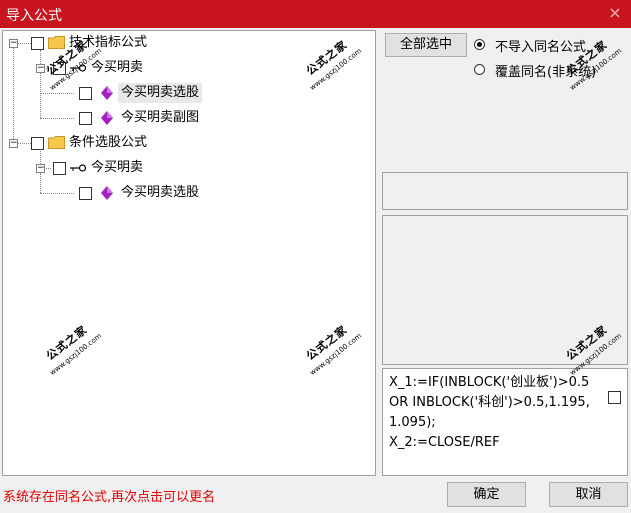 The image size is (631, 513). What do you see at coordinates (426, 45) in the screenshot?
I see `select-all-button: 全部选中` at bounding box center [426, 45].